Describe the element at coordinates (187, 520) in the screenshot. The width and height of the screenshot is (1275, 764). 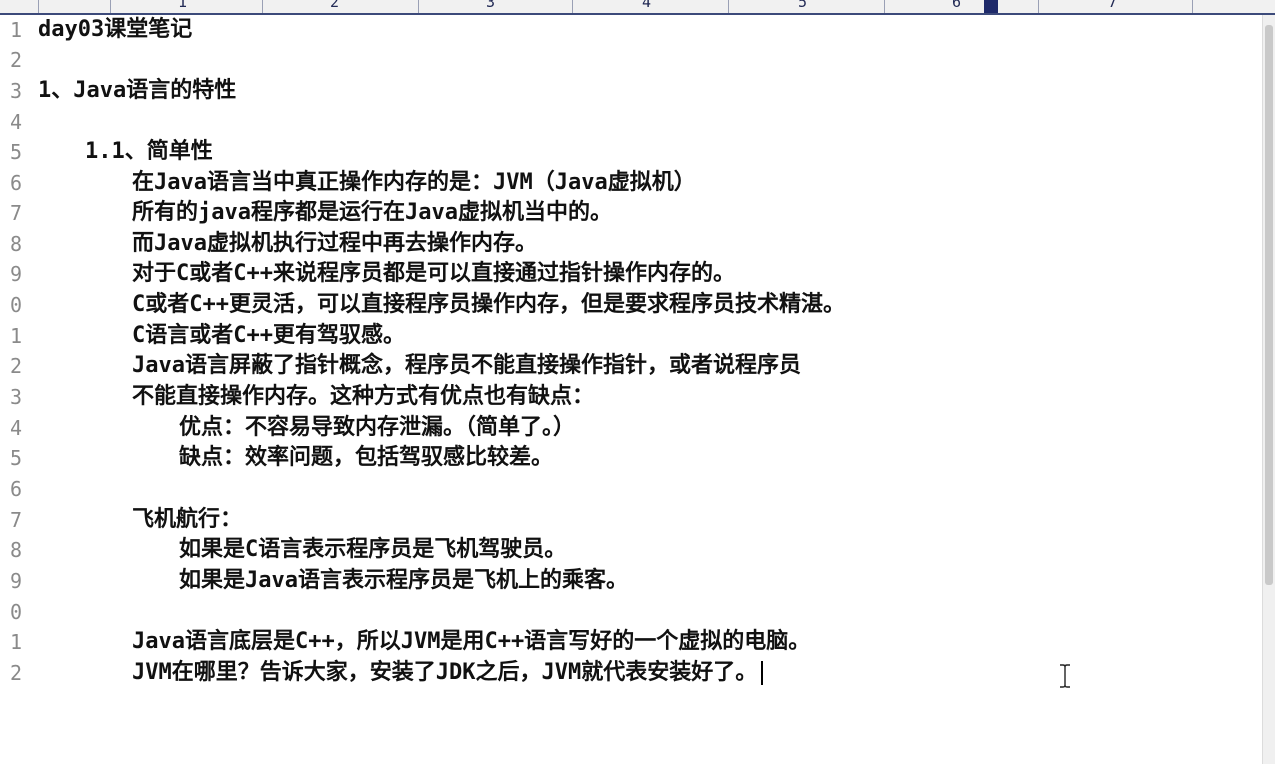
I see `text-line: 飞机航行：` at that location.